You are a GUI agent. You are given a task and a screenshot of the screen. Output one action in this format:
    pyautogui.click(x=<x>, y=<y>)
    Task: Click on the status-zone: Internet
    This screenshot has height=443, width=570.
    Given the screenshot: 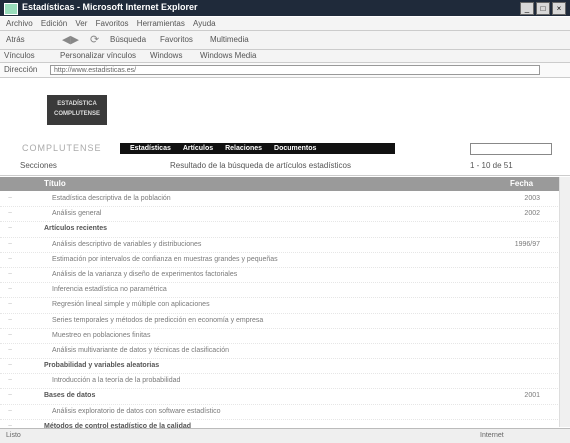 What is the action you would take?
    pyautogui.click(x=492, y=435)
    